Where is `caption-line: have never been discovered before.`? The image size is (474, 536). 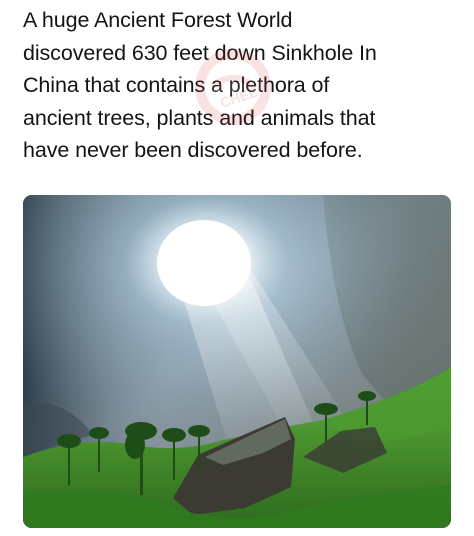
caption-line: have never been discovered before. is located at coordinates (193, 150).